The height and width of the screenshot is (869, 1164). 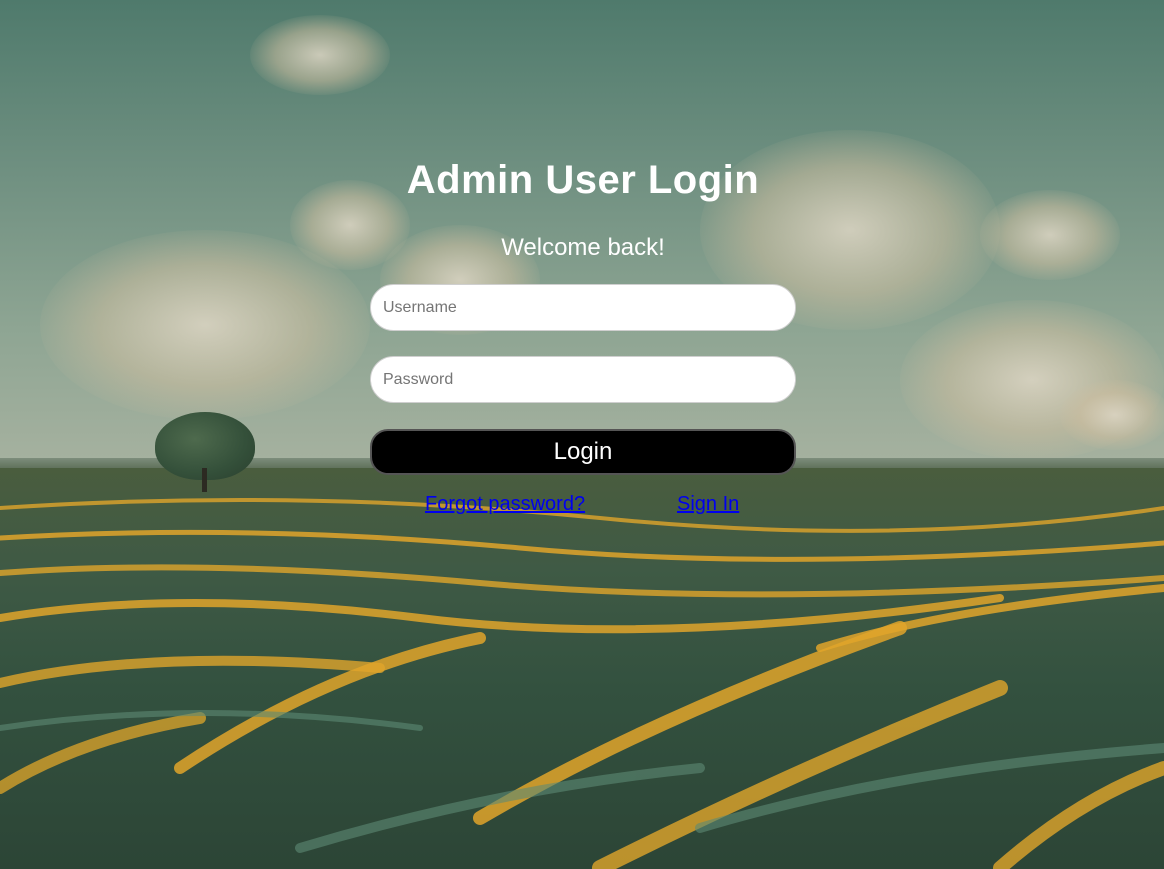 I want to click on page-title: Admin User Login, so click(x=583, y=180).